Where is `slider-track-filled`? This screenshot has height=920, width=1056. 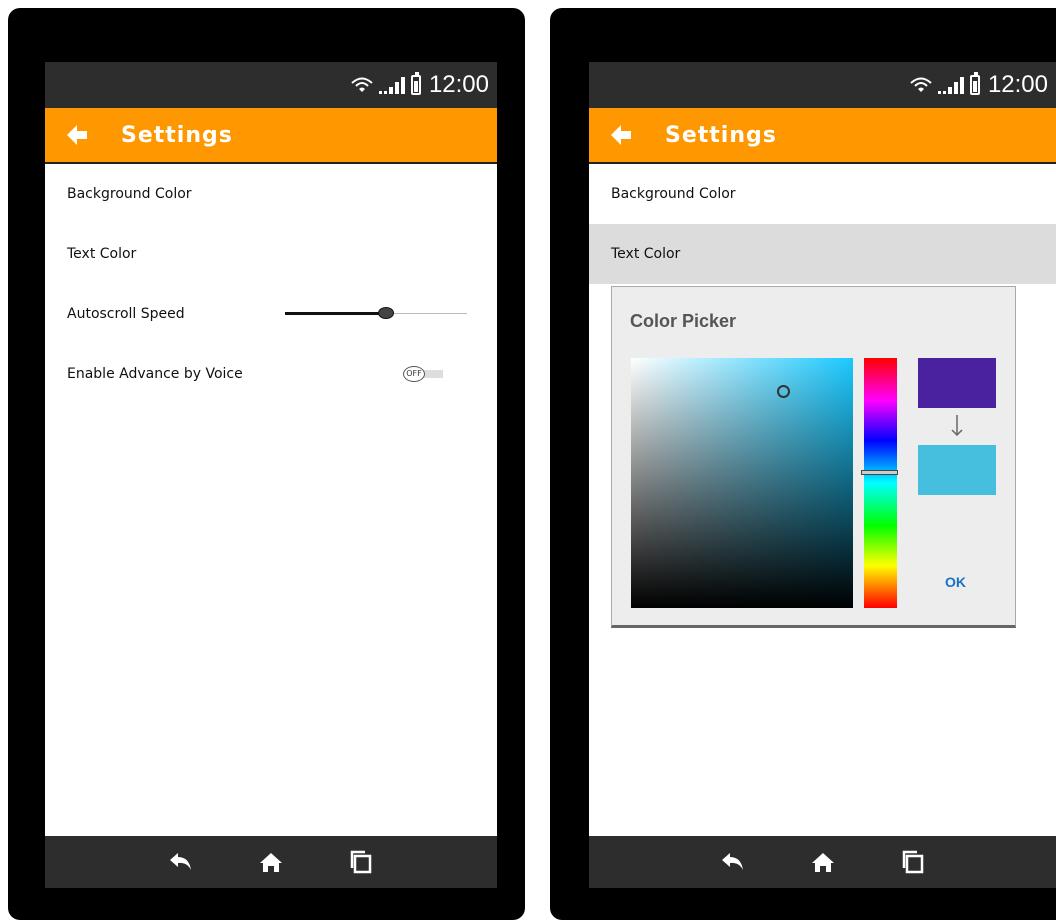 slider-track-filled is located at coordinates (335, 313).